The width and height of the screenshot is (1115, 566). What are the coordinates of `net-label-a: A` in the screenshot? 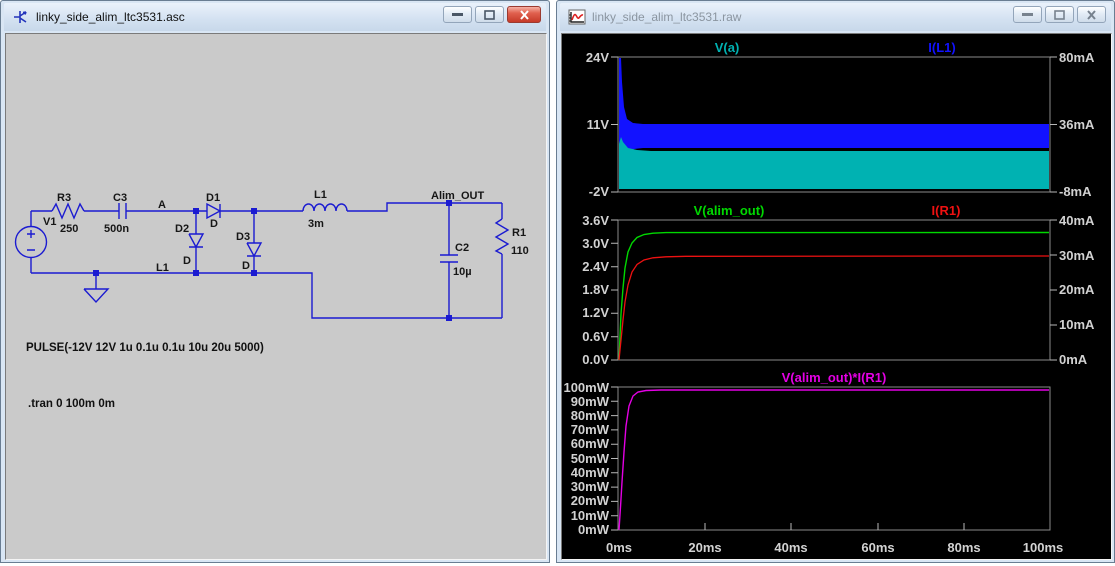 It's located at (162, 205).